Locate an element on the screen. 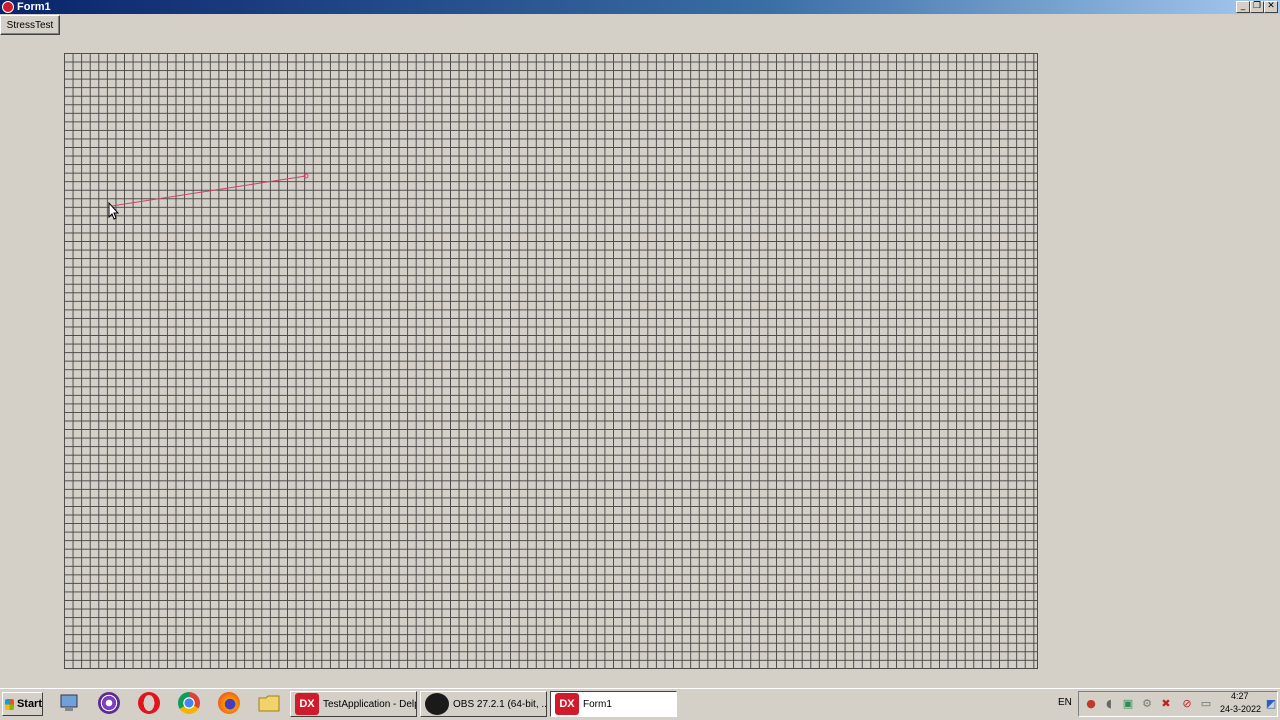 This screenshot has height=720, width=1280. start-label: Start is located at coordinates (29, 704).